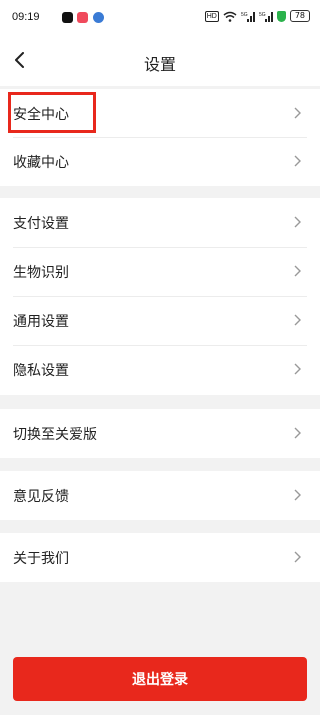 This screenshot has height=715, width=320. Describe the element at coordinates (160, 679) in the screenshot. I see `logout-button: 退出登录` at that location.